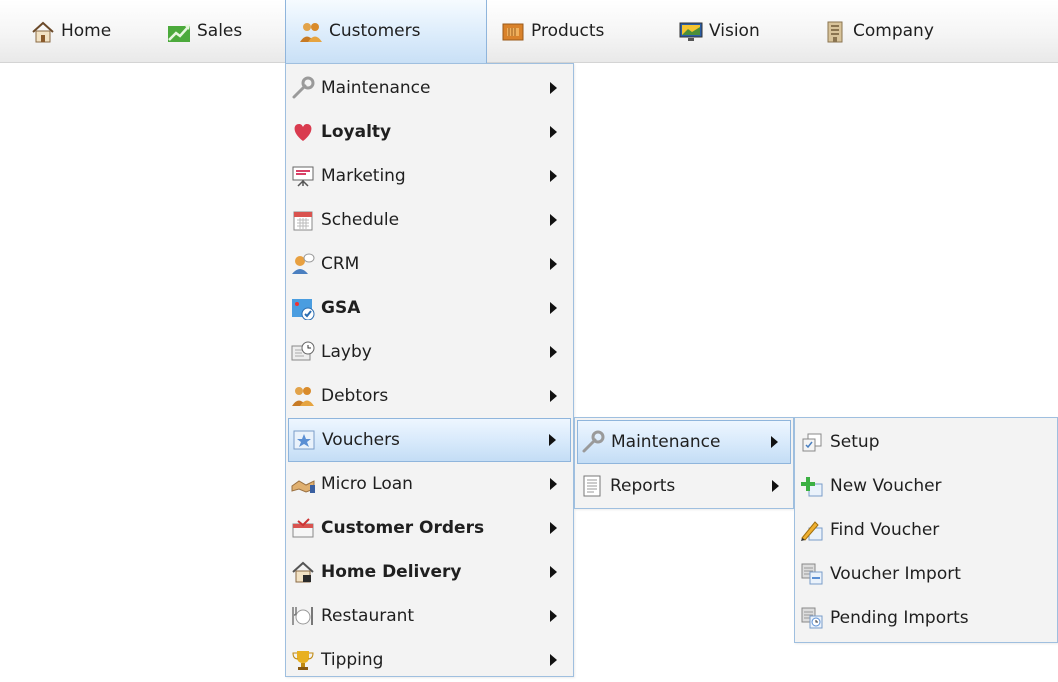 This screenshot has height=682, width=1058. I want to click on customers-menu-restaurant: Restaurant, so click(429, 616).